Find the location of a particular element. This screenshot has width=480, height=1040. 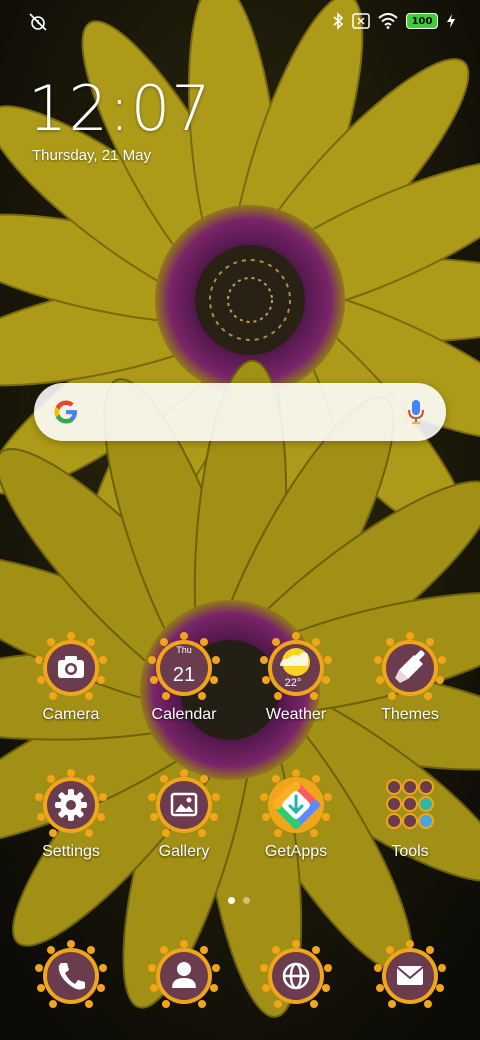

app-label: Camera is located at coordinates (71, 714).